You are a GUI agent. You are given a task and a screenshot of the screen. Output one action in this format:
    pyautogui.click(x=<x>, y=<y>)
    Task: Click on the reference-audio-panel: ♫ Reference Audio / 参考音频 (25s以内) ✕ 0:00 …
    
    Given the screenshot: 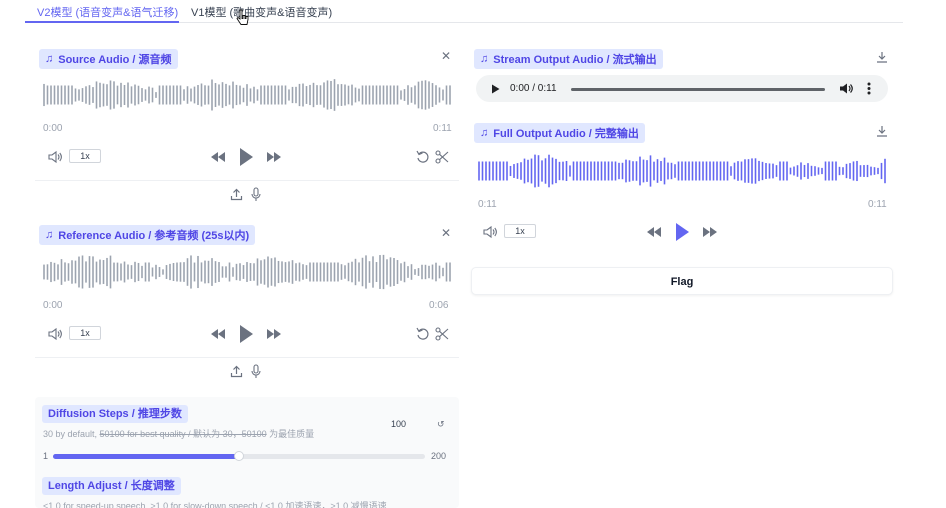 What is the action you would take?
    pyautogui.click(x=247, y=303)
    